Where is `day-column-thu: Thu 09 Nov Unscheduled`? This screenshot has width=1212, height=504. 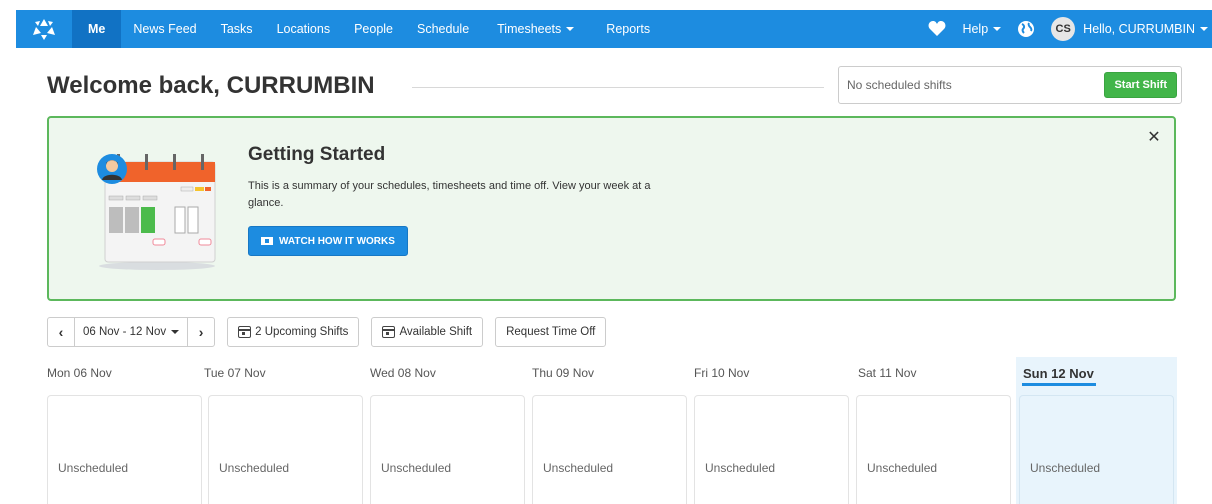 day-column-thu: Thu 09 Nov Unscheduled is located at coordinates (612, 430).